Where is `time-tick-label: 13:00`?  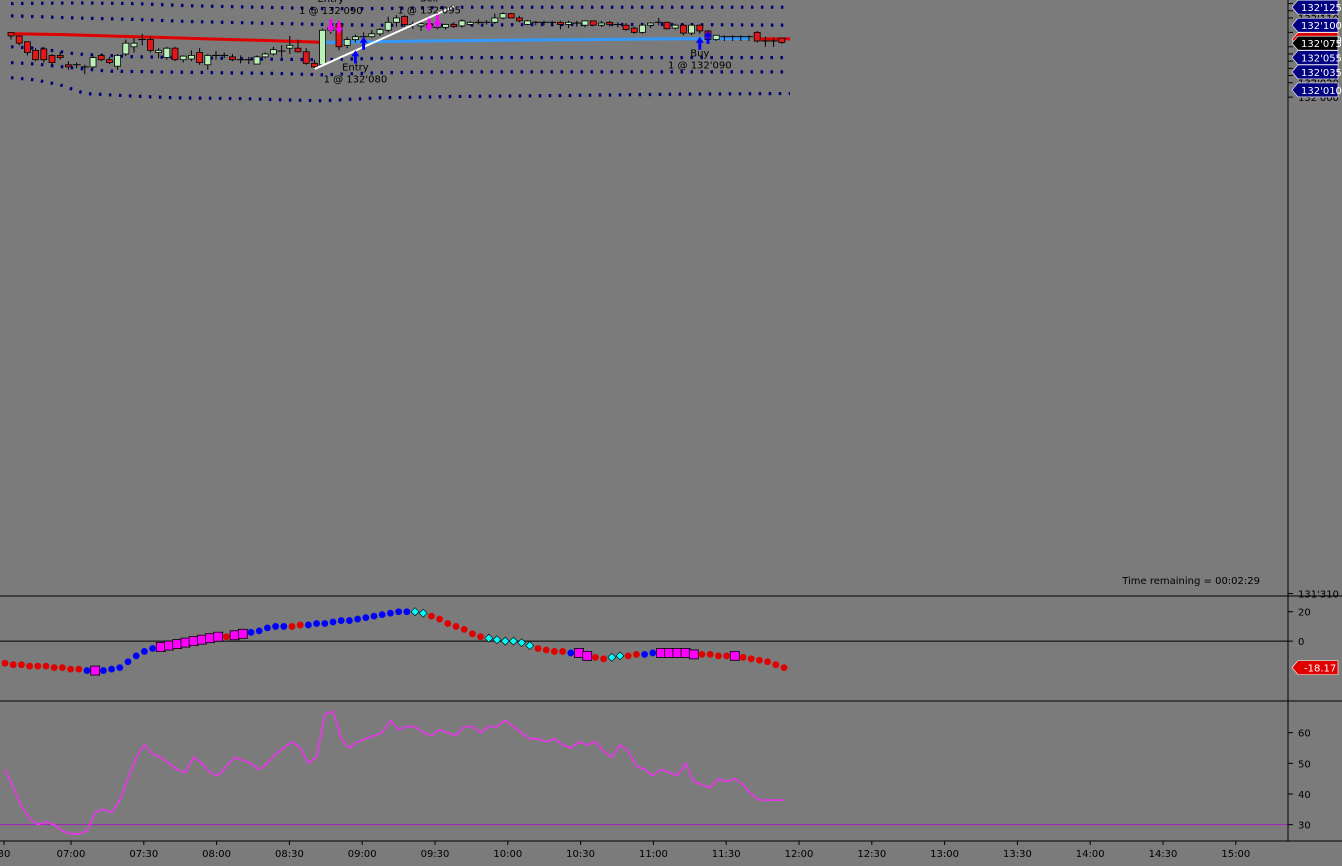 time-tick-label: 13:00 is located at coordinates (944, 854).